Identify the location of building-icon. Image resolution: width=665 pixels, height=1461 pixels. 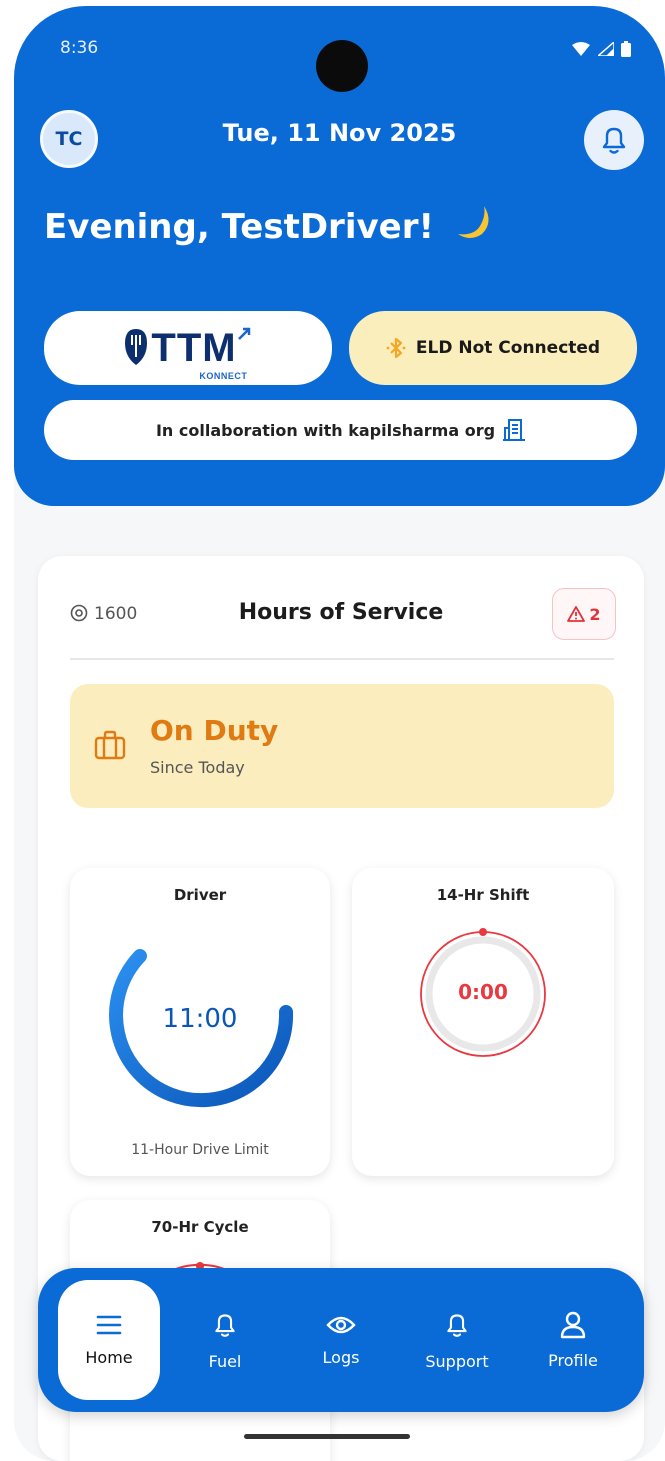
(514, 430).